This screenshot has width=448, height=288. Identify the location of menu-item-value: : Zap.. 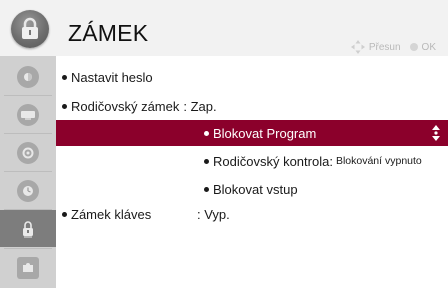
(200, 106).